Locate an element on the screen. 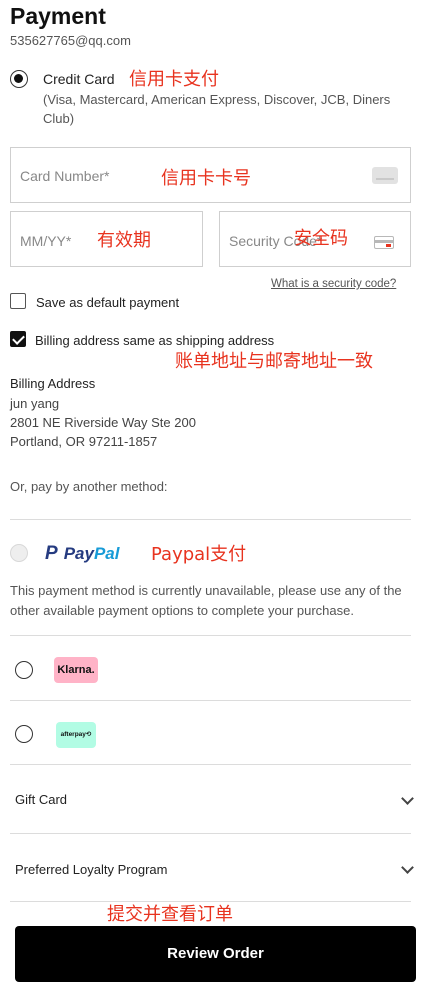 This screenshot has width=433, height=996. klarna-logo: Klarna. is located at coordinates (76, 670).